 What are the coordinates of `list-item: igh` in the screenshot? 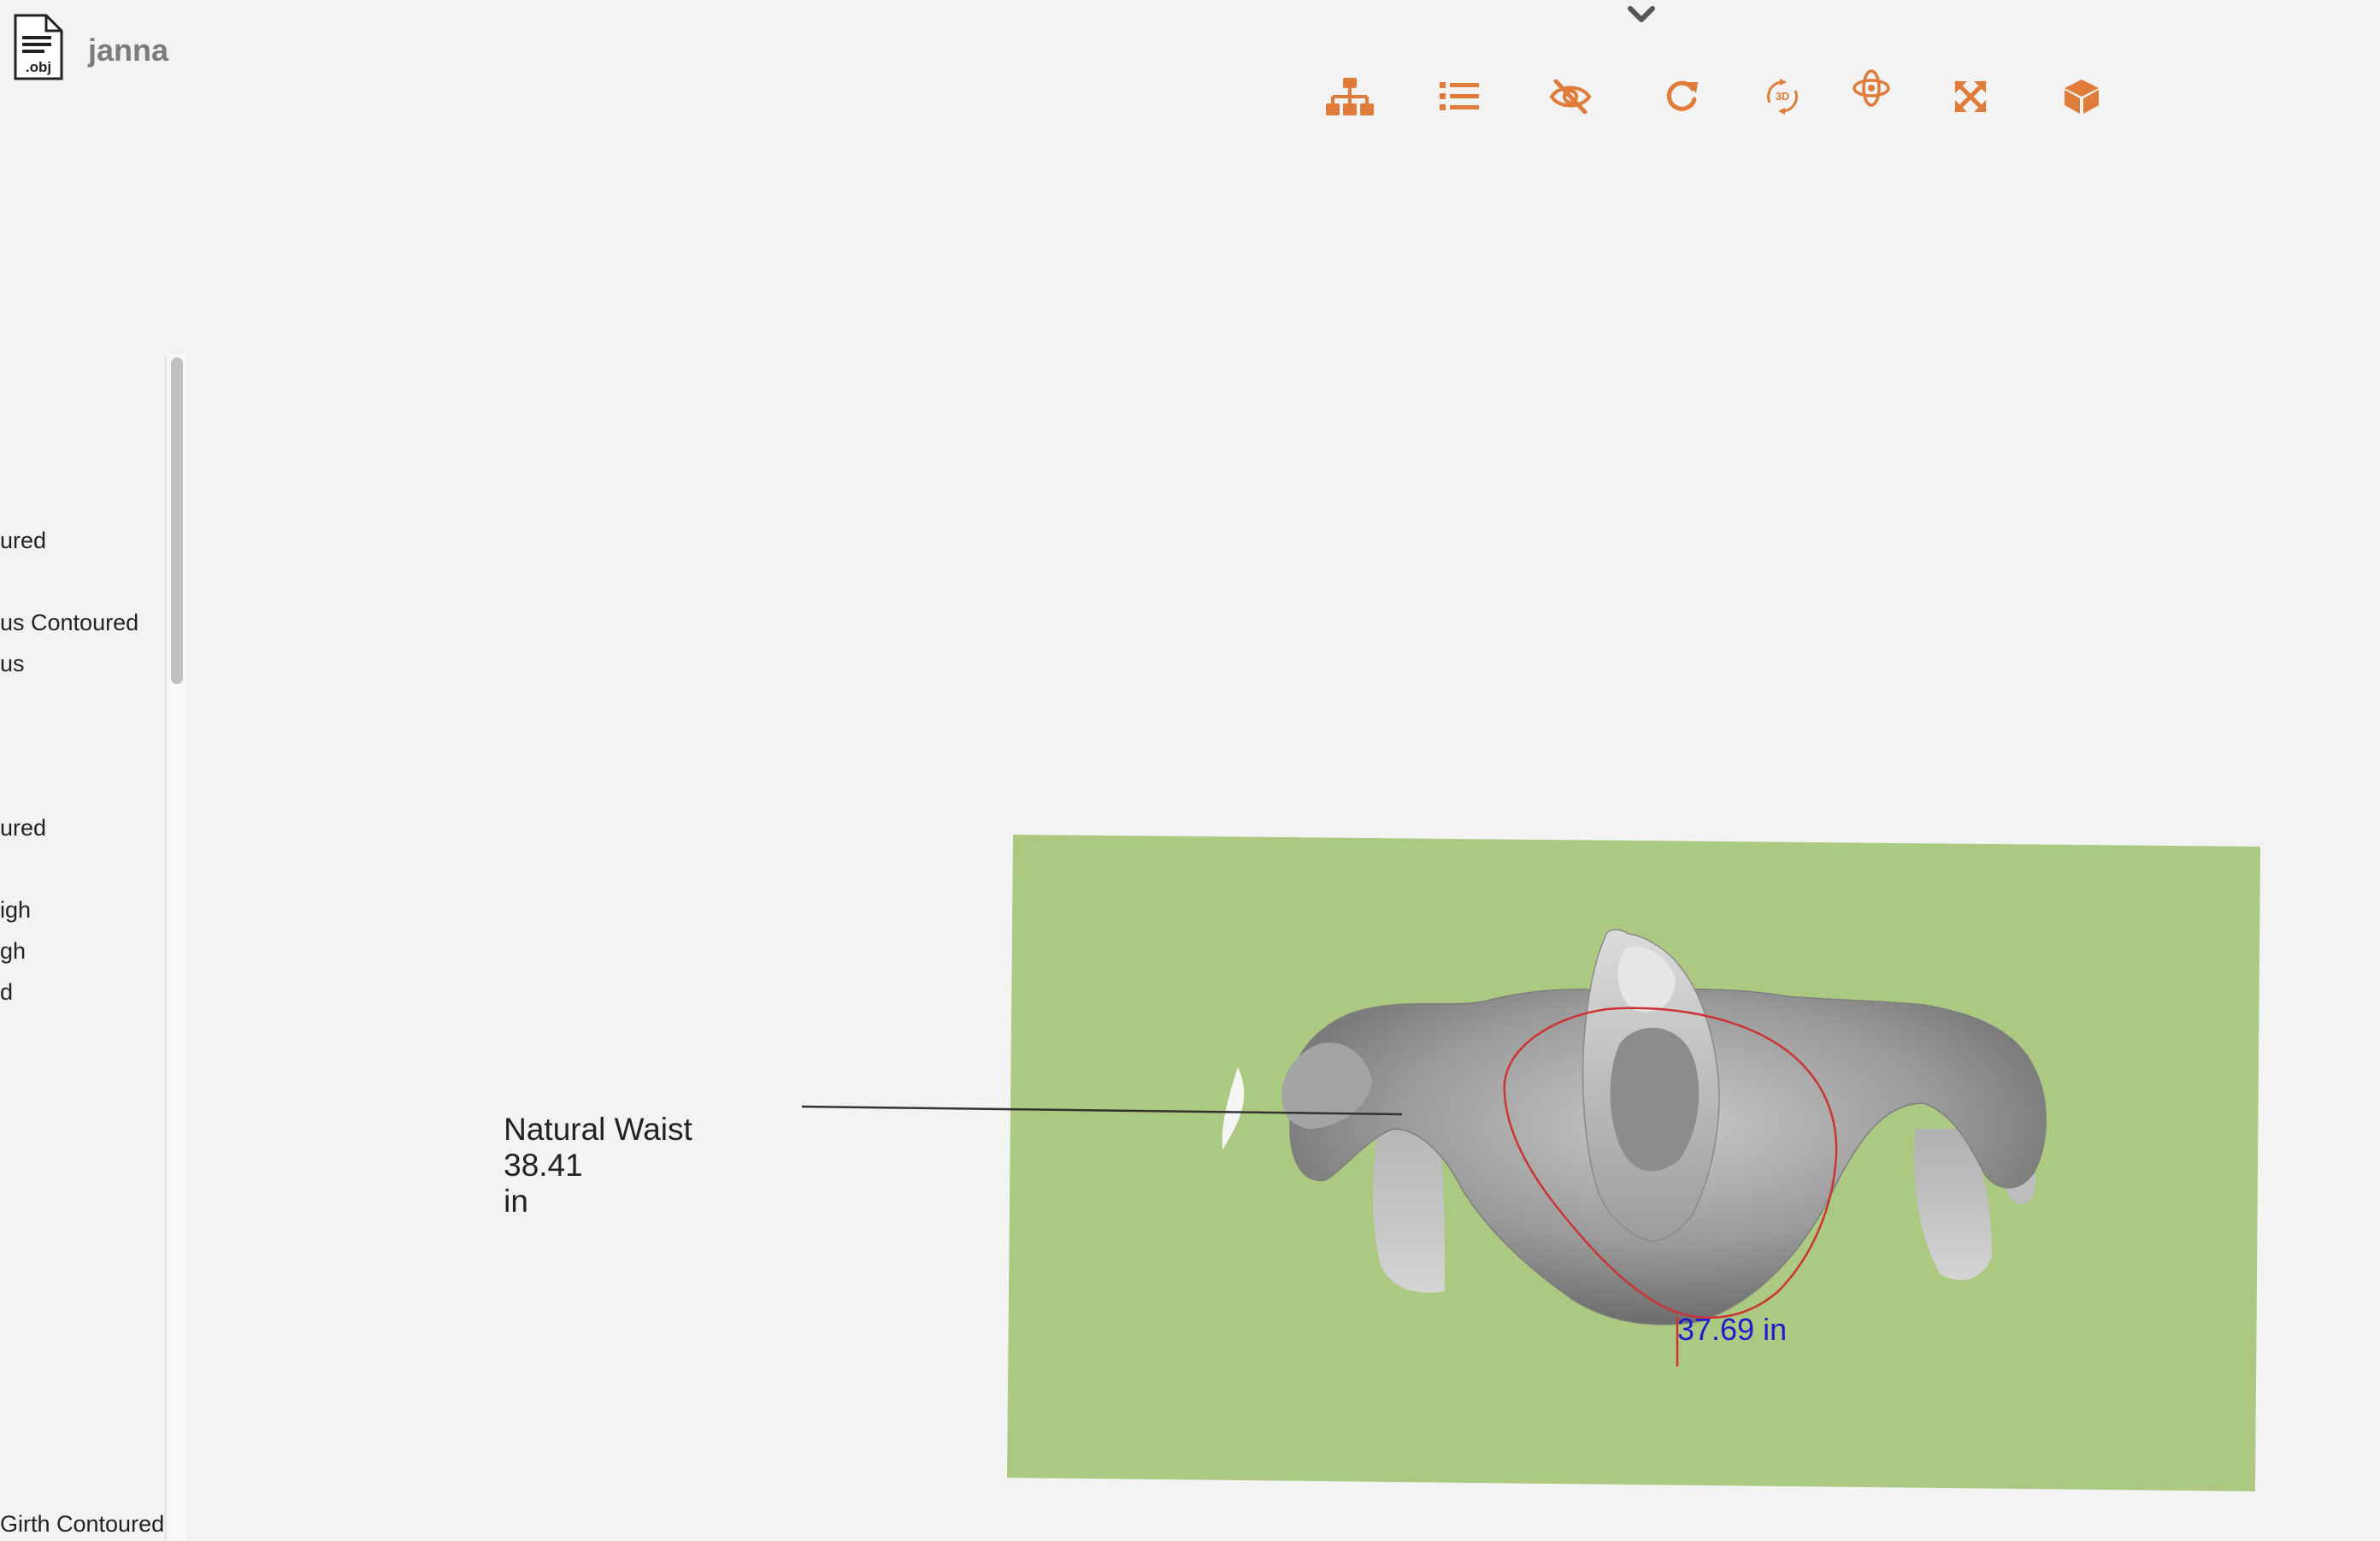 It's located at (15, 910).